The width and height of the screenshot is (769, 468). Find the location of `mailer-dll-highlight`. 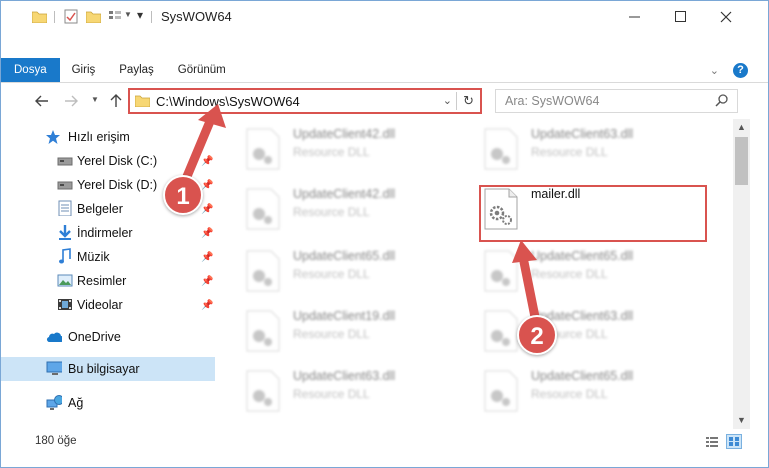

mailer-dll-highlight is located at coordinates (593, 213).